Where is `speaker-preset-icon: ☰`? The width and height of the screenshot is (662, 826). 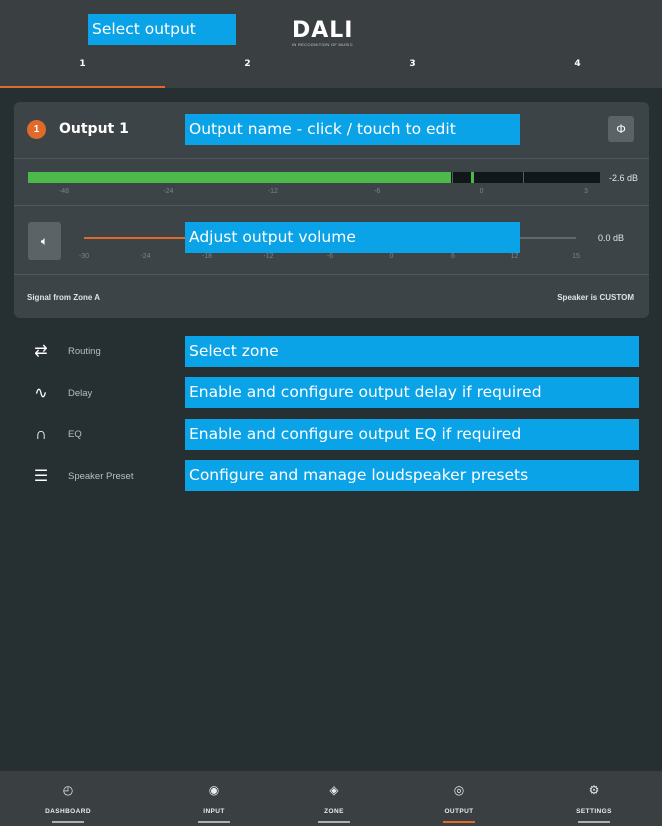 speaker-preset-icon: ☰ is located at coordinates (41, 476).